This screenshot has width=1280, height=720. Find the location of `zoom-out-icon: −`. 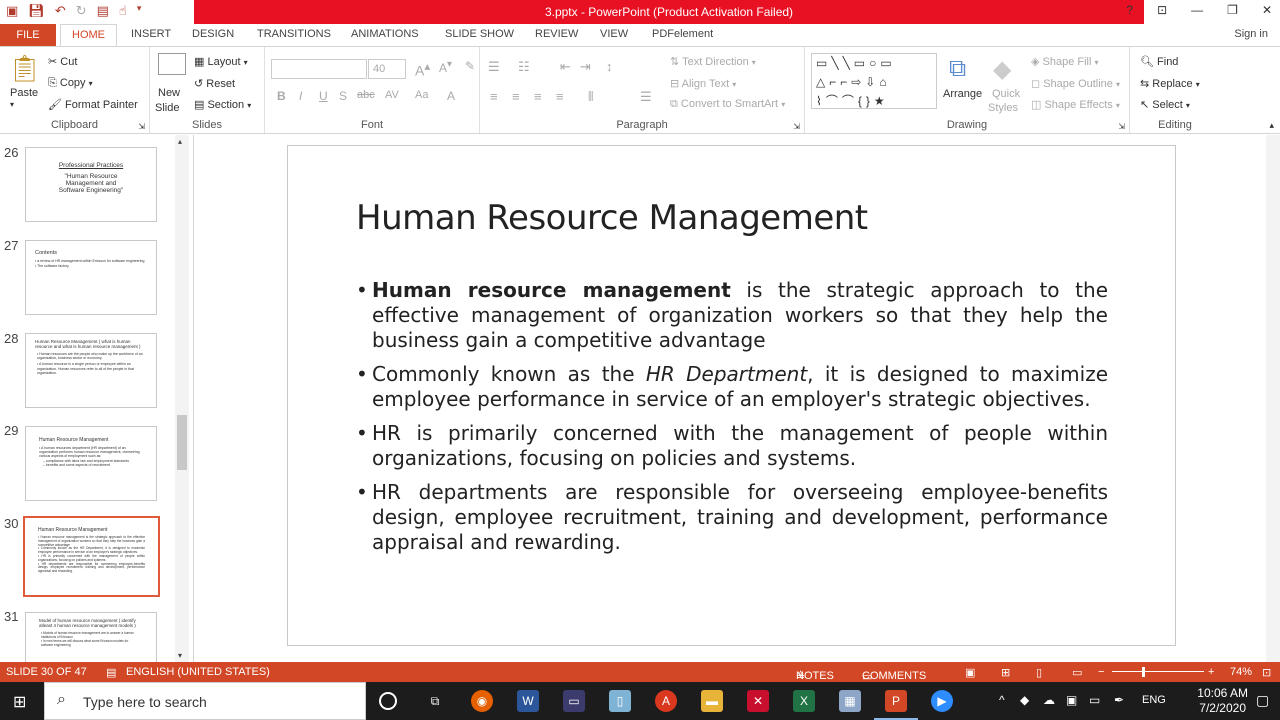

zoom-out-icon: − is located at coordinates (1101, 672).